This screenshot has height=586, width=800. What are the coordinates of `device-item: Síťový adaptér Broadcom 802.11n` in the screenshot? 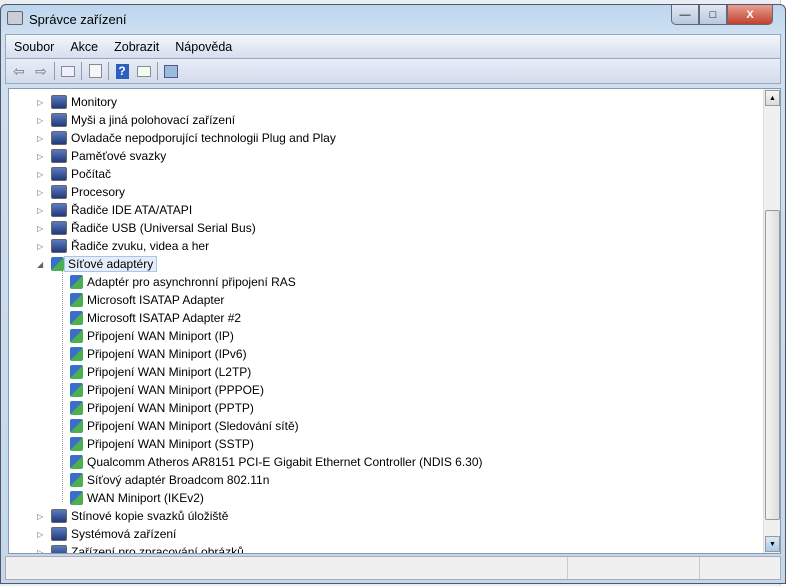 It's located at (169, 480).